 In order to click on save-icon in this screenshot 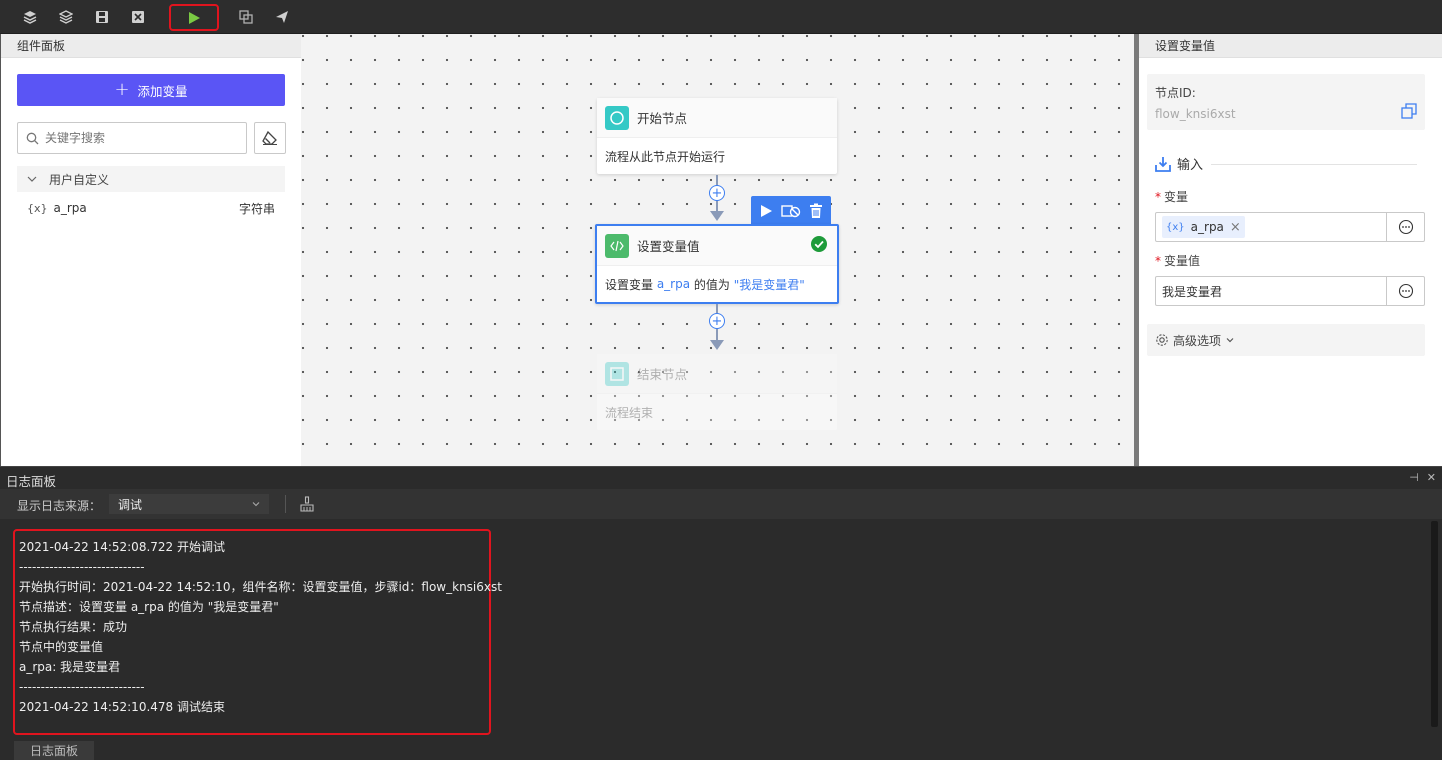, I will do `click(102, 17)`.